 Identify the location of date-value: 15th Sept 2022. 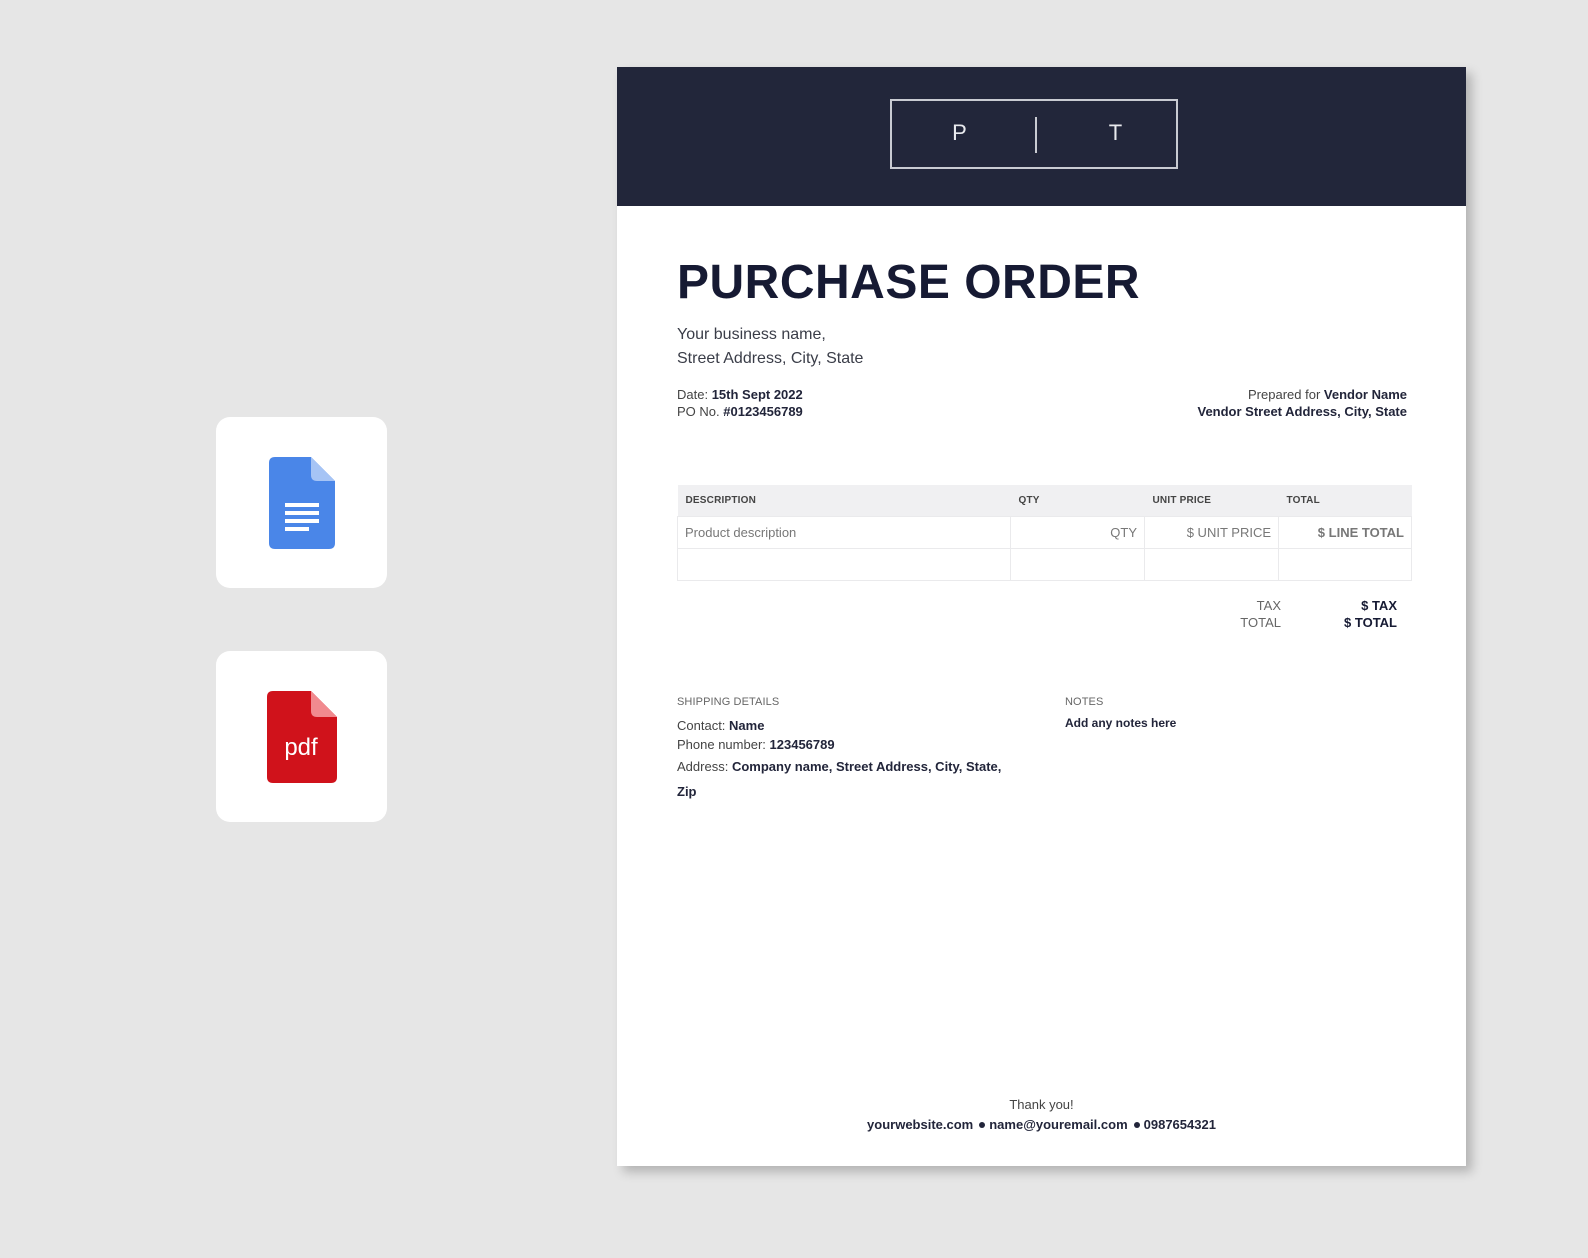
(757, 394).